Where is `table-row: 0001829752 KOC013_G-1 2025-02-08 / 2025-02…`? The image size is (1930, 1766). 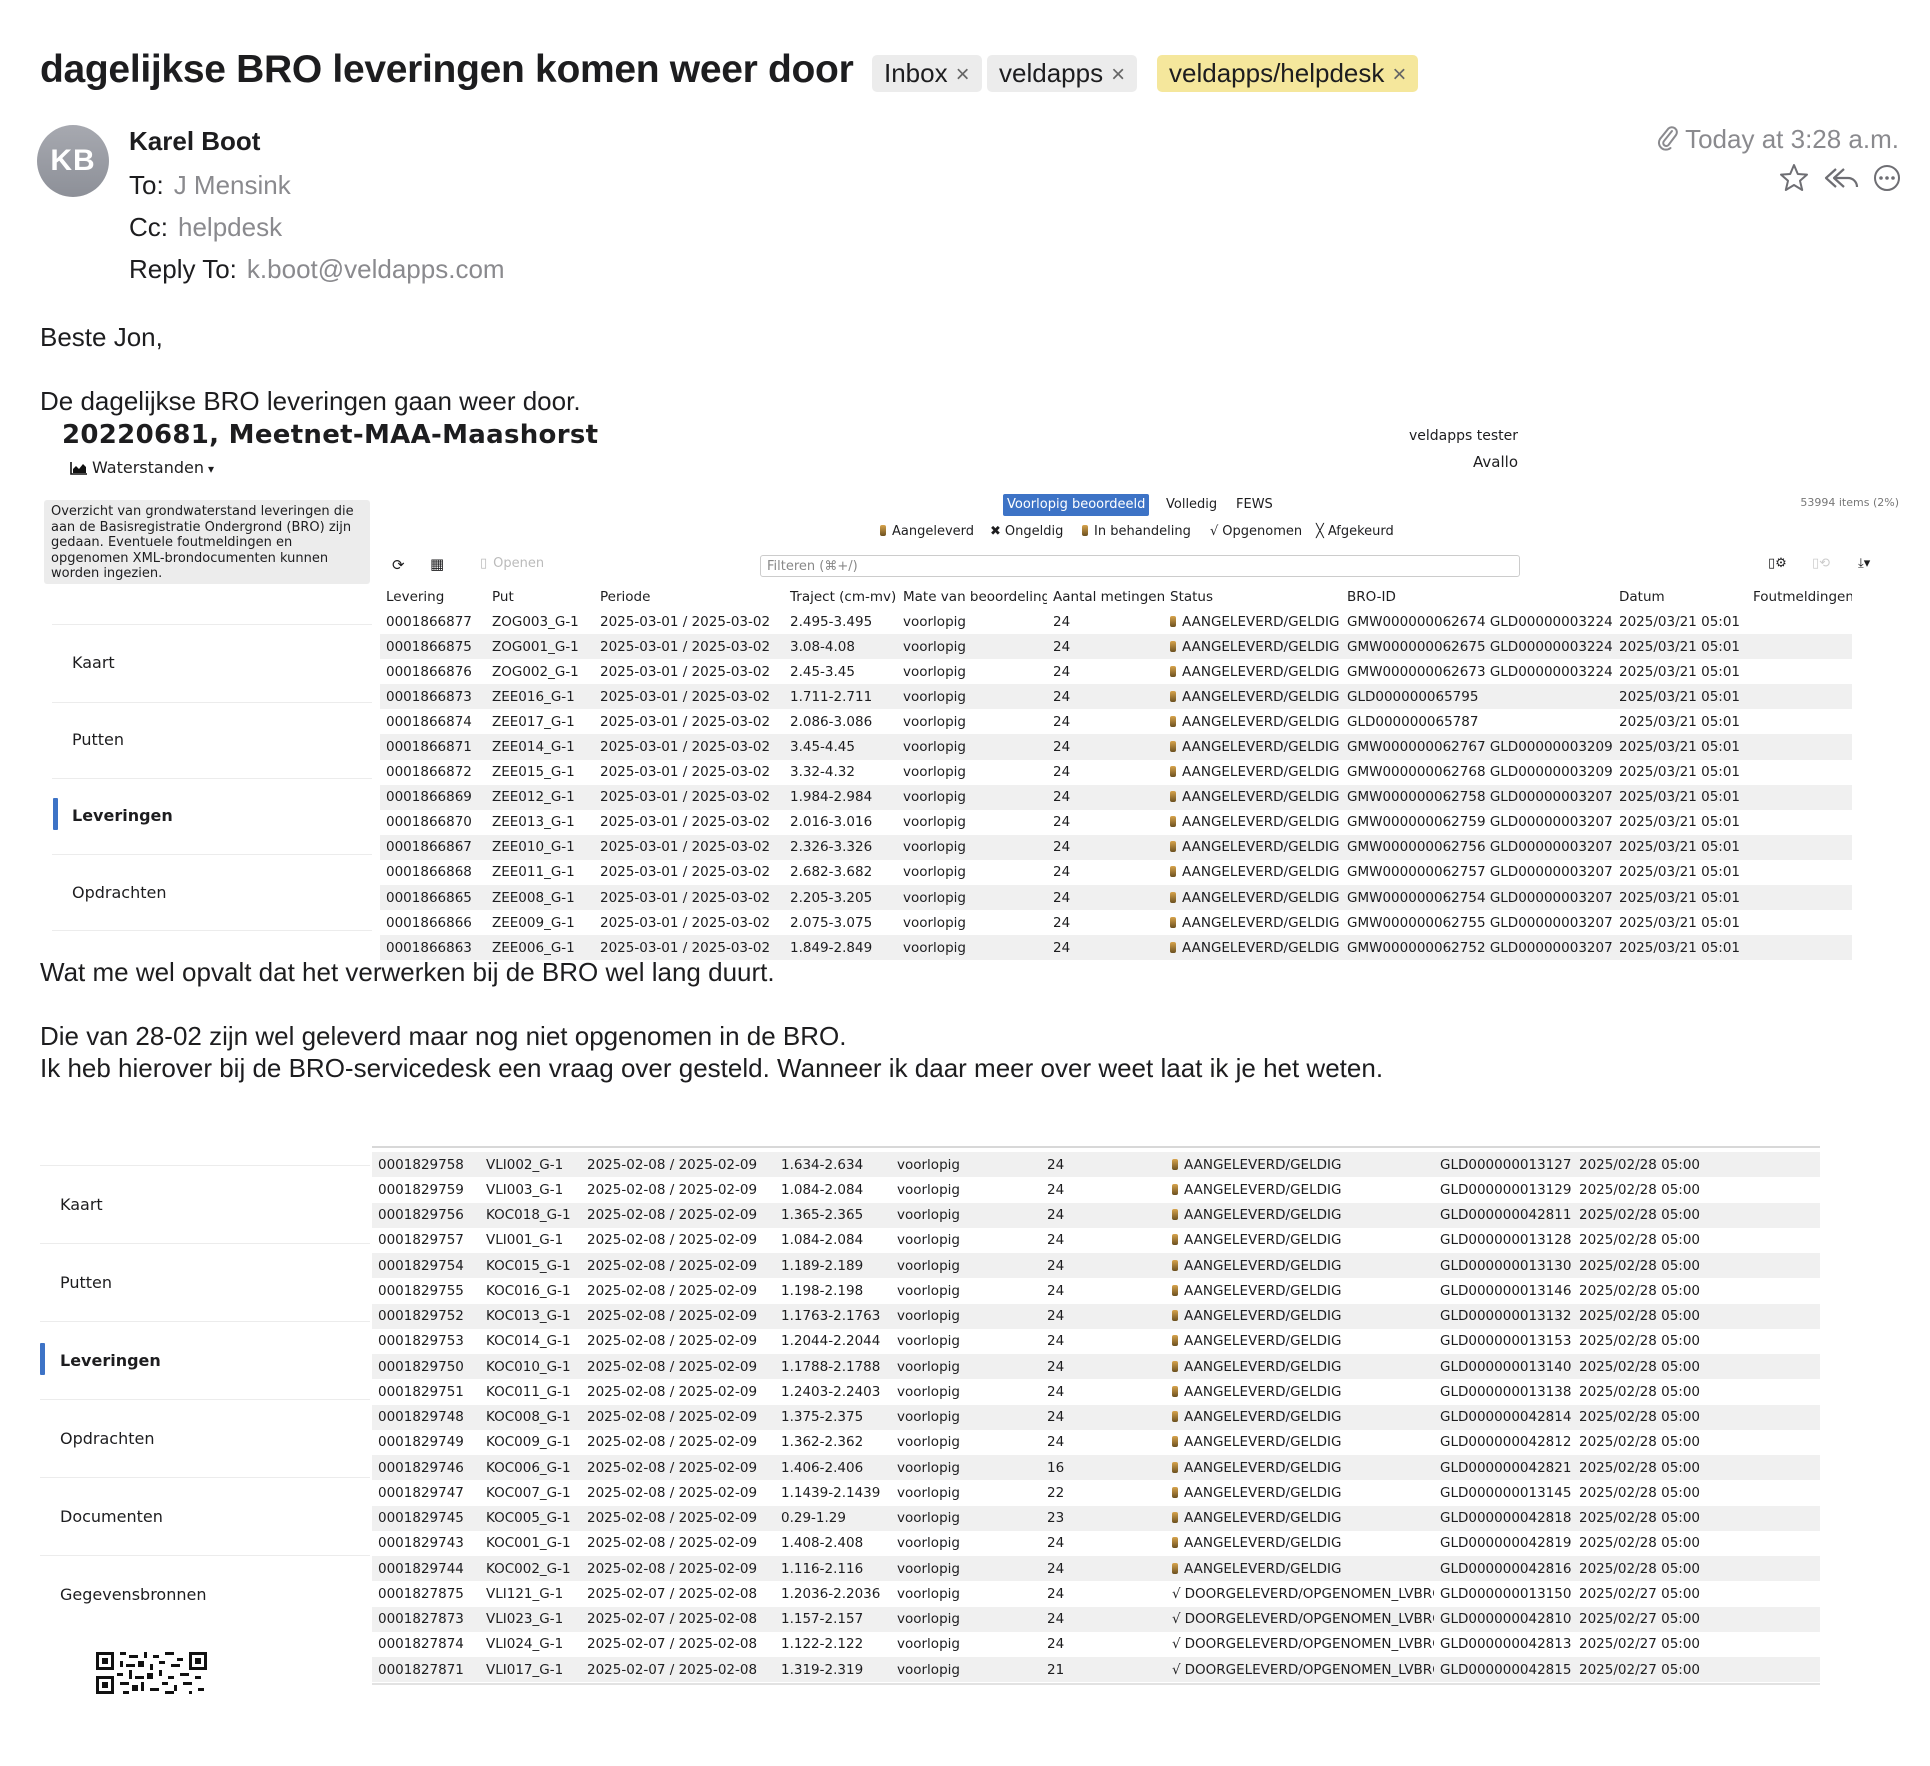 table-row: 0001829752 KOC013_G-1 2025-02-08 / 2025-02… is located at coordinates (1096, 1316).